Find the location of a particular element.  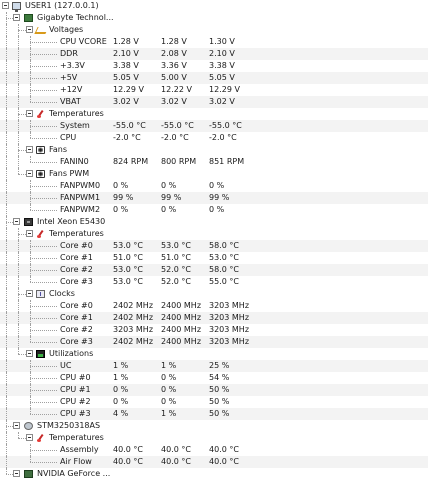

tree-node-fans-pwm: Fans PWM is located at coordinates (214, 174).